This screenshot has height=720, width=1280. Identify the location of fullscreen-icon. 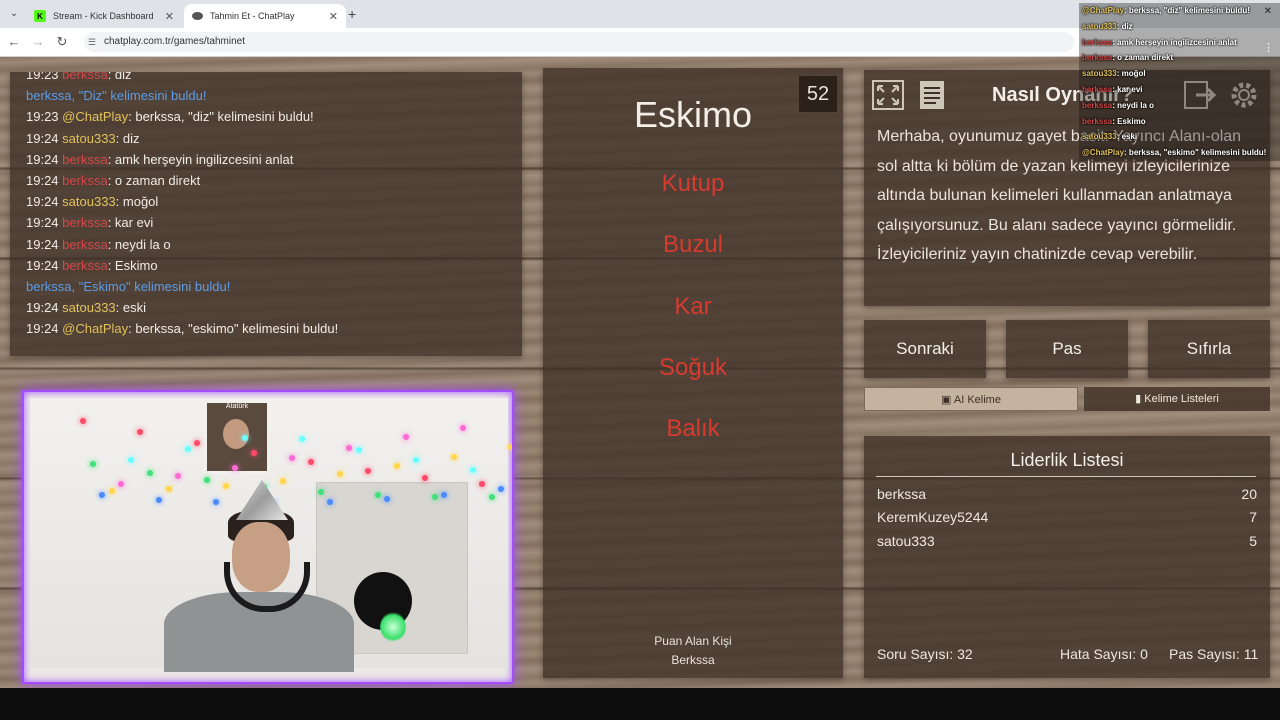
(888, 95).